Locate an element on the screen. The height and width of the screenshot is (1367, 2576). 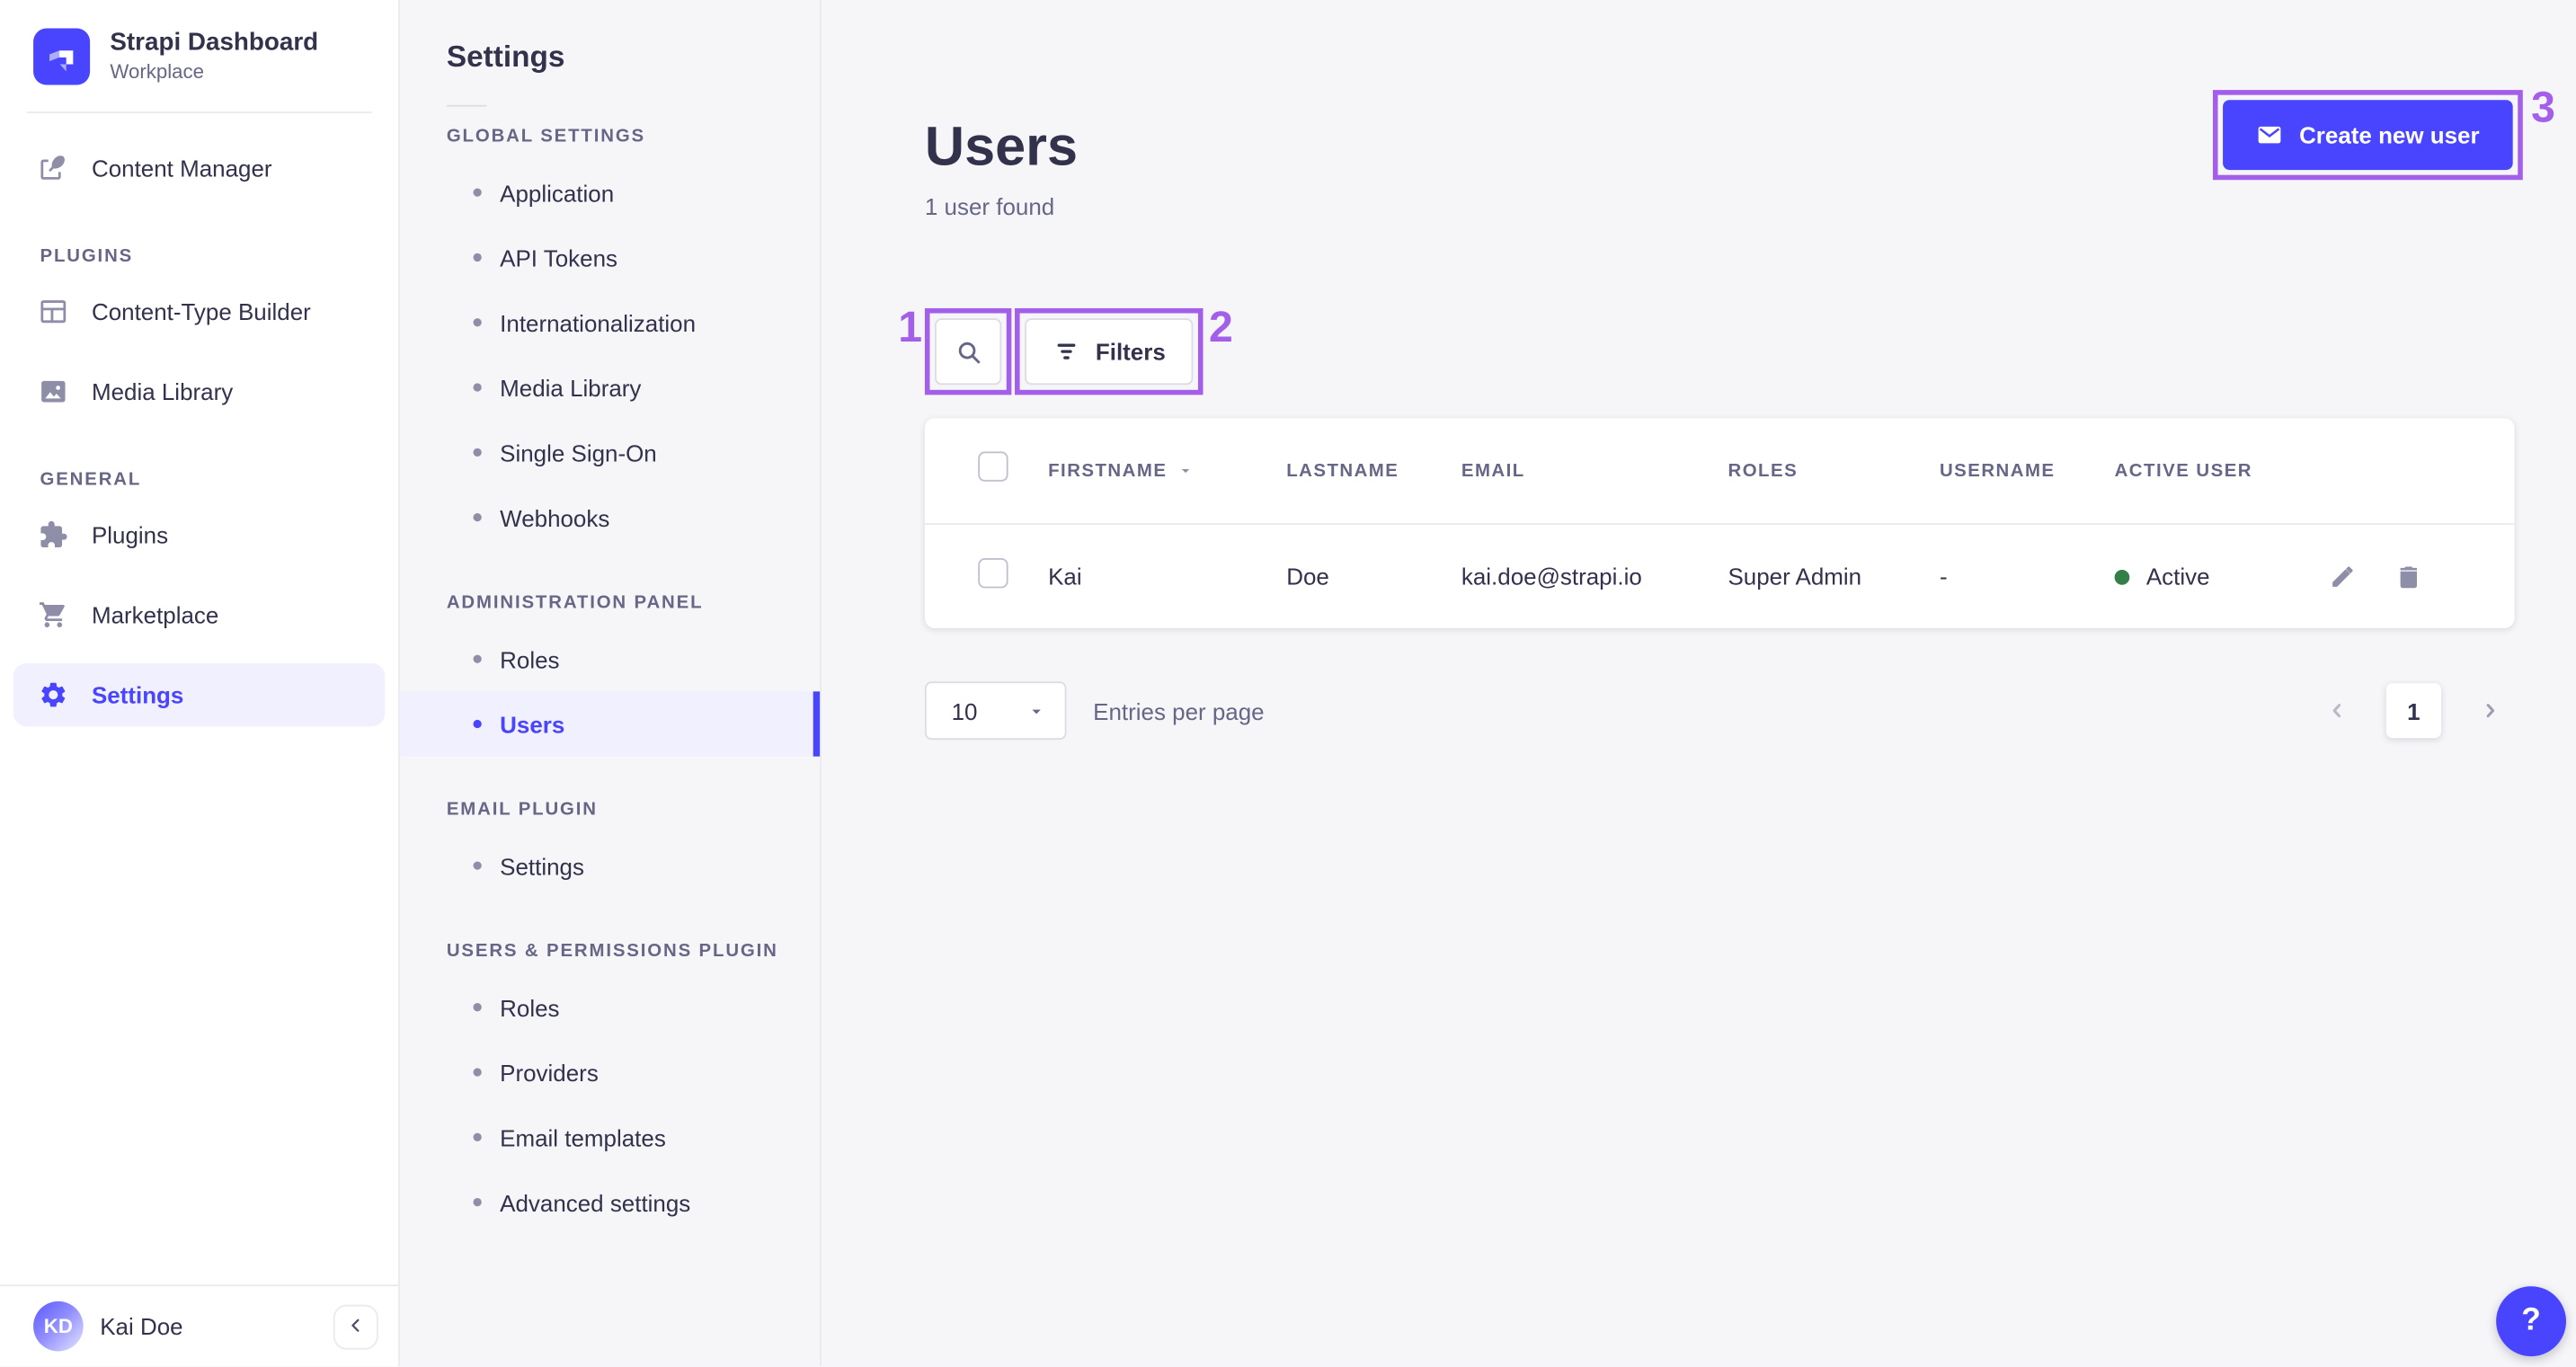
pager: 1 is located at coordinates (2420, 711).